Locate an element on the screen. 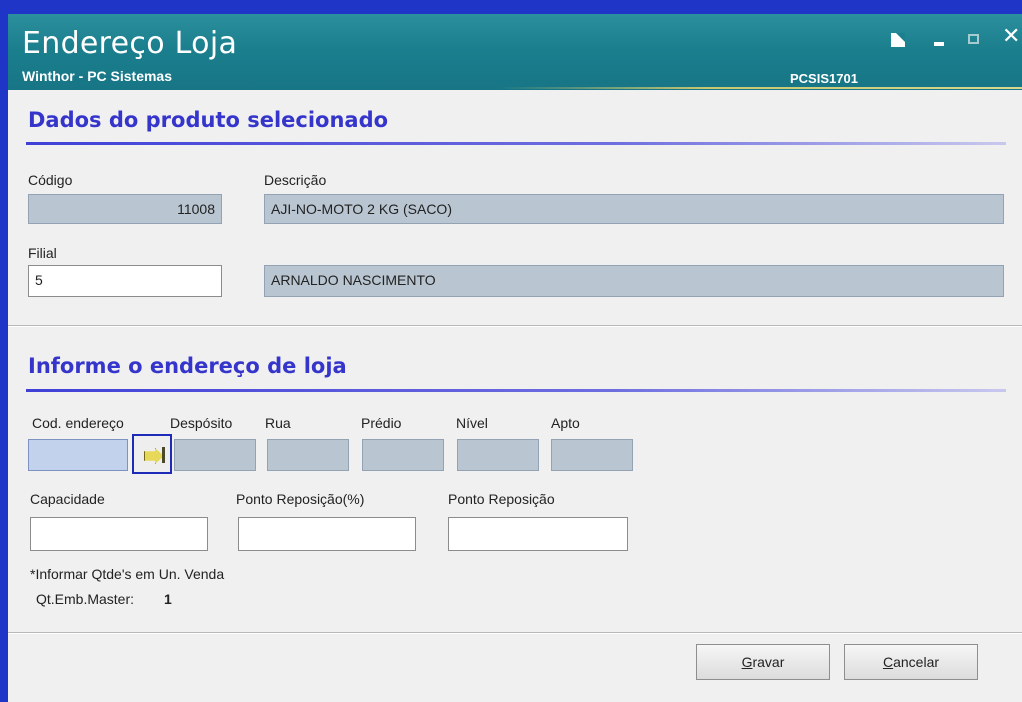  apto-label: Apto is located at coordinates (565, 423).